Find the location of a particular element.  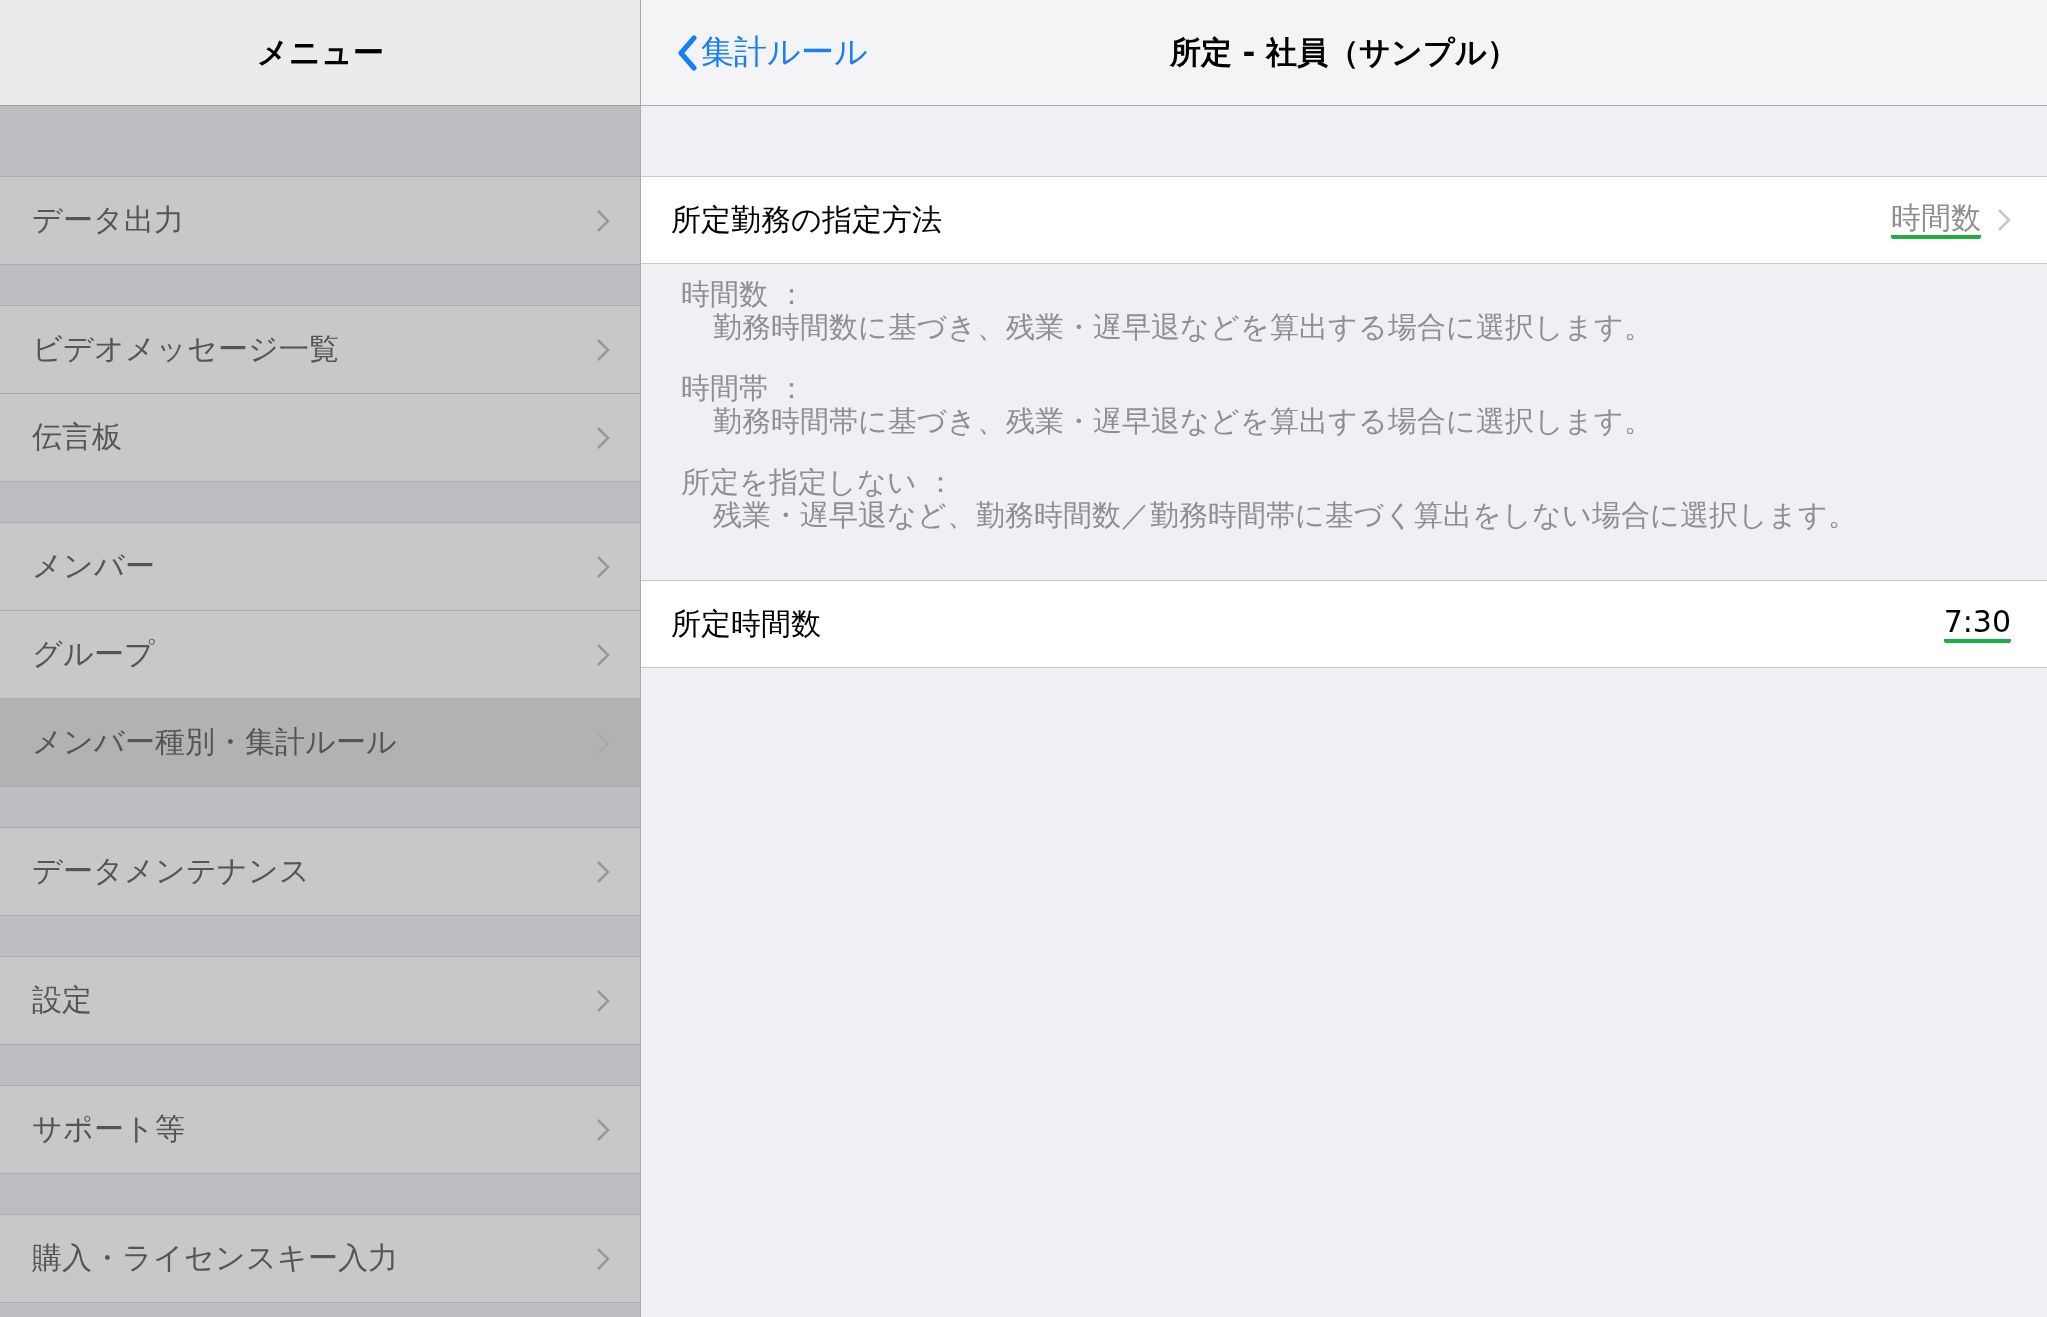

sidebar-title: メニュー is located at coordinates (320, 52).